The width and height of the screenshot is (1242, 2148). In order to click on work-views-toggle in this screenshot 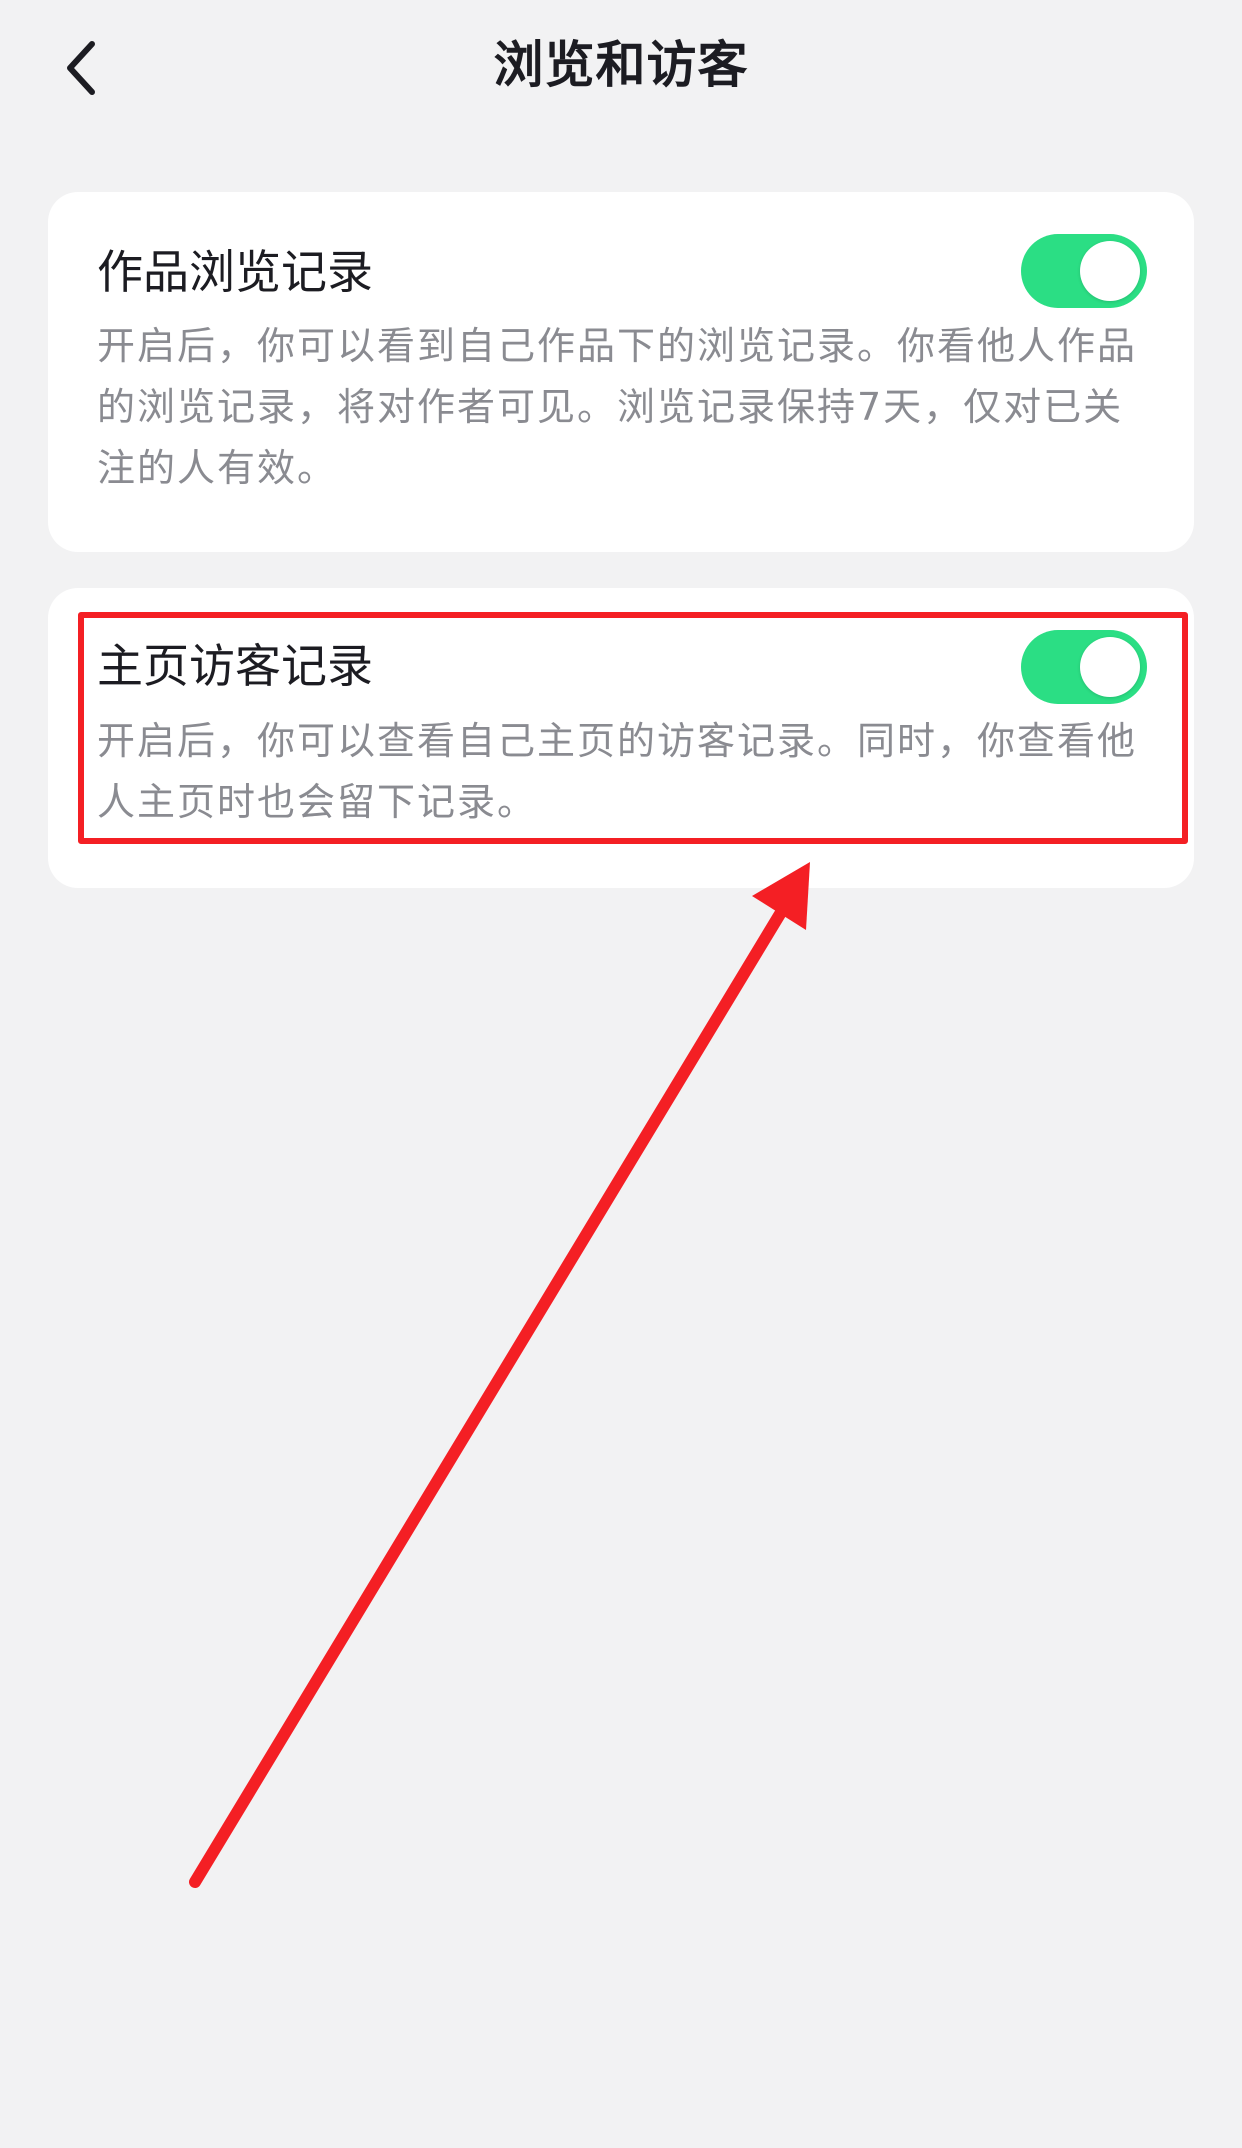, I will do `click(1084, 271)`.